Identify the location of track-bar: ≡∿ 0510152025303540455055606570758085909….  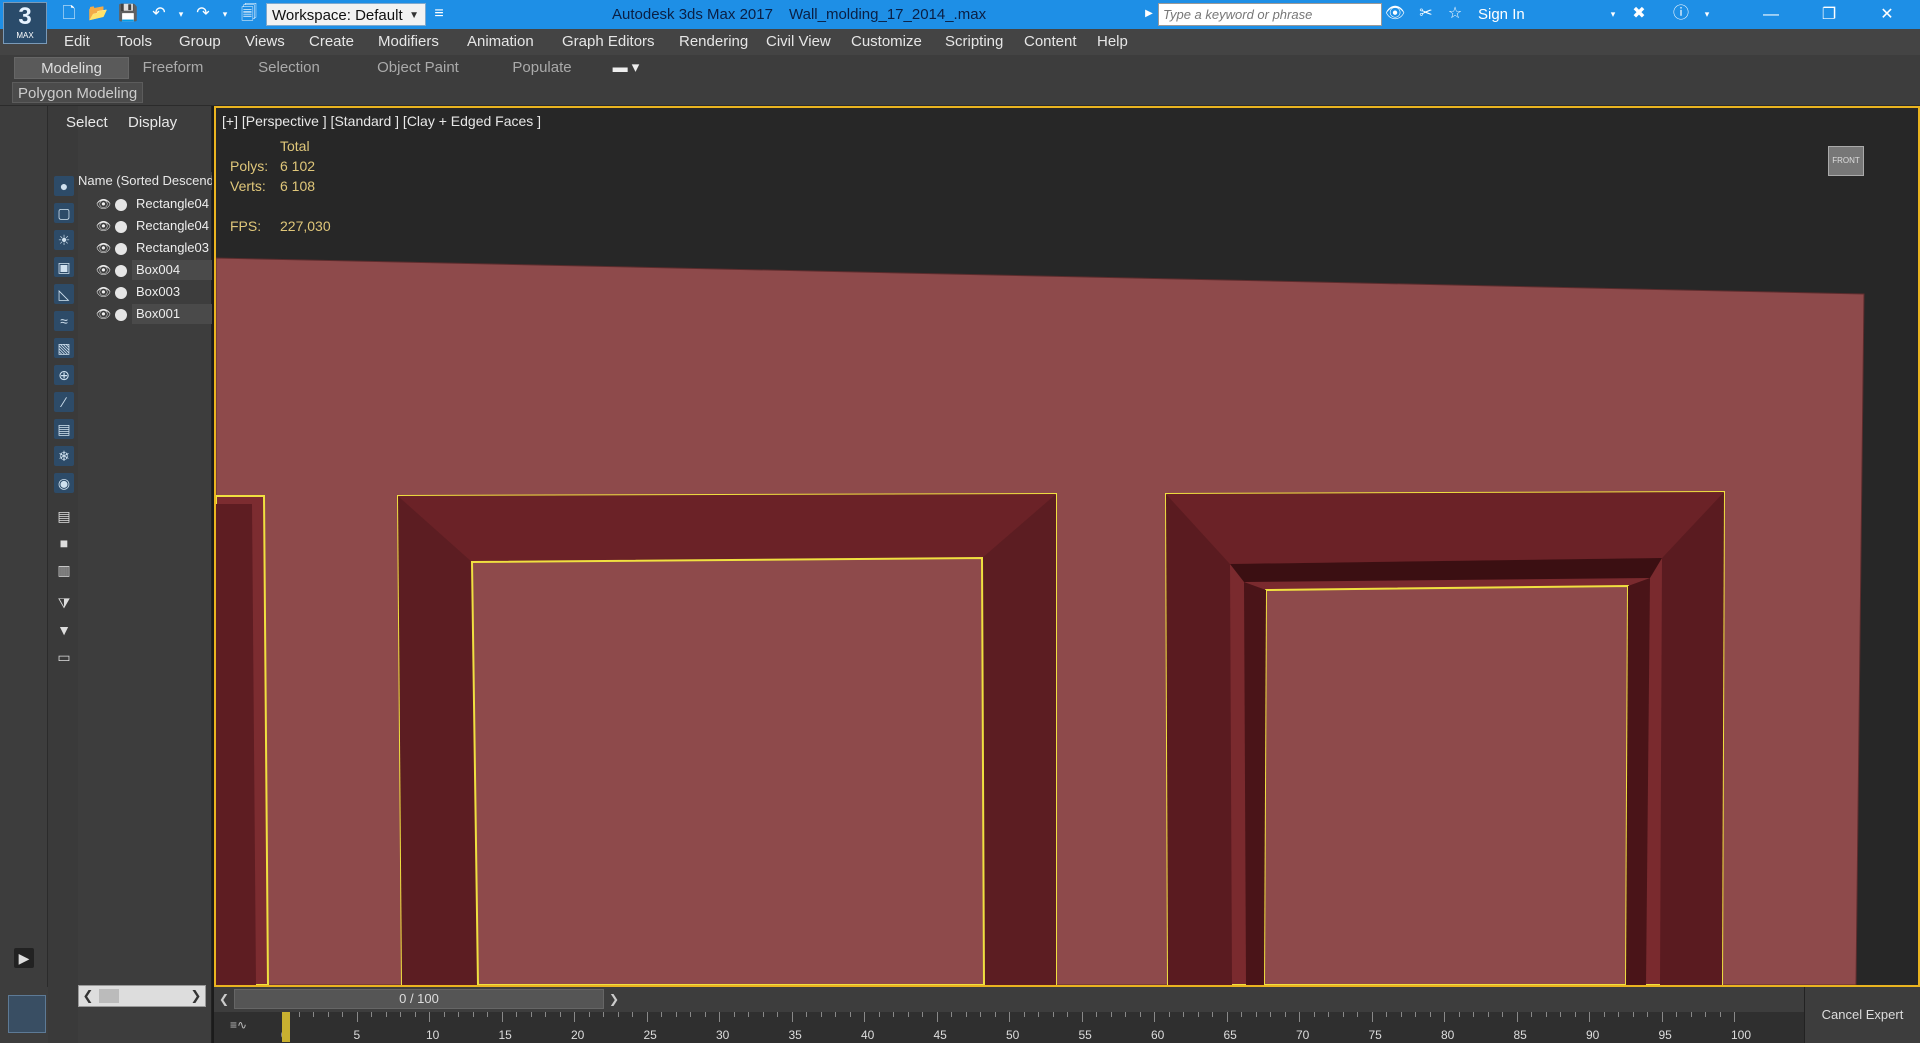
(1009, 1027).